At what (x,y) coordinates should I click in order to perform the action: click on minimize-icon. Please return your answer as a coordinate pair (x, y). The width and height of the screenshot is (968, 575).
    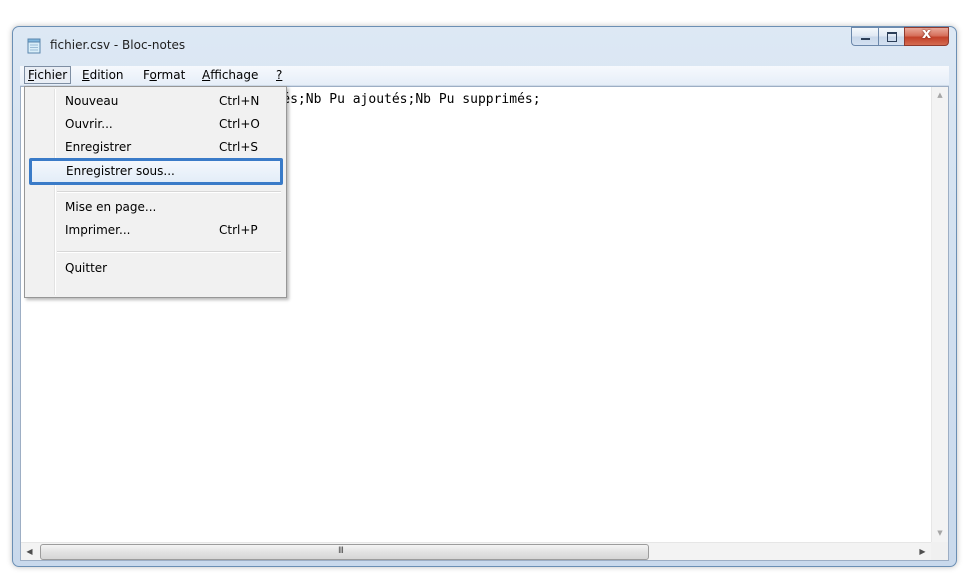
    Looking at the image, I should click on (865, 39).